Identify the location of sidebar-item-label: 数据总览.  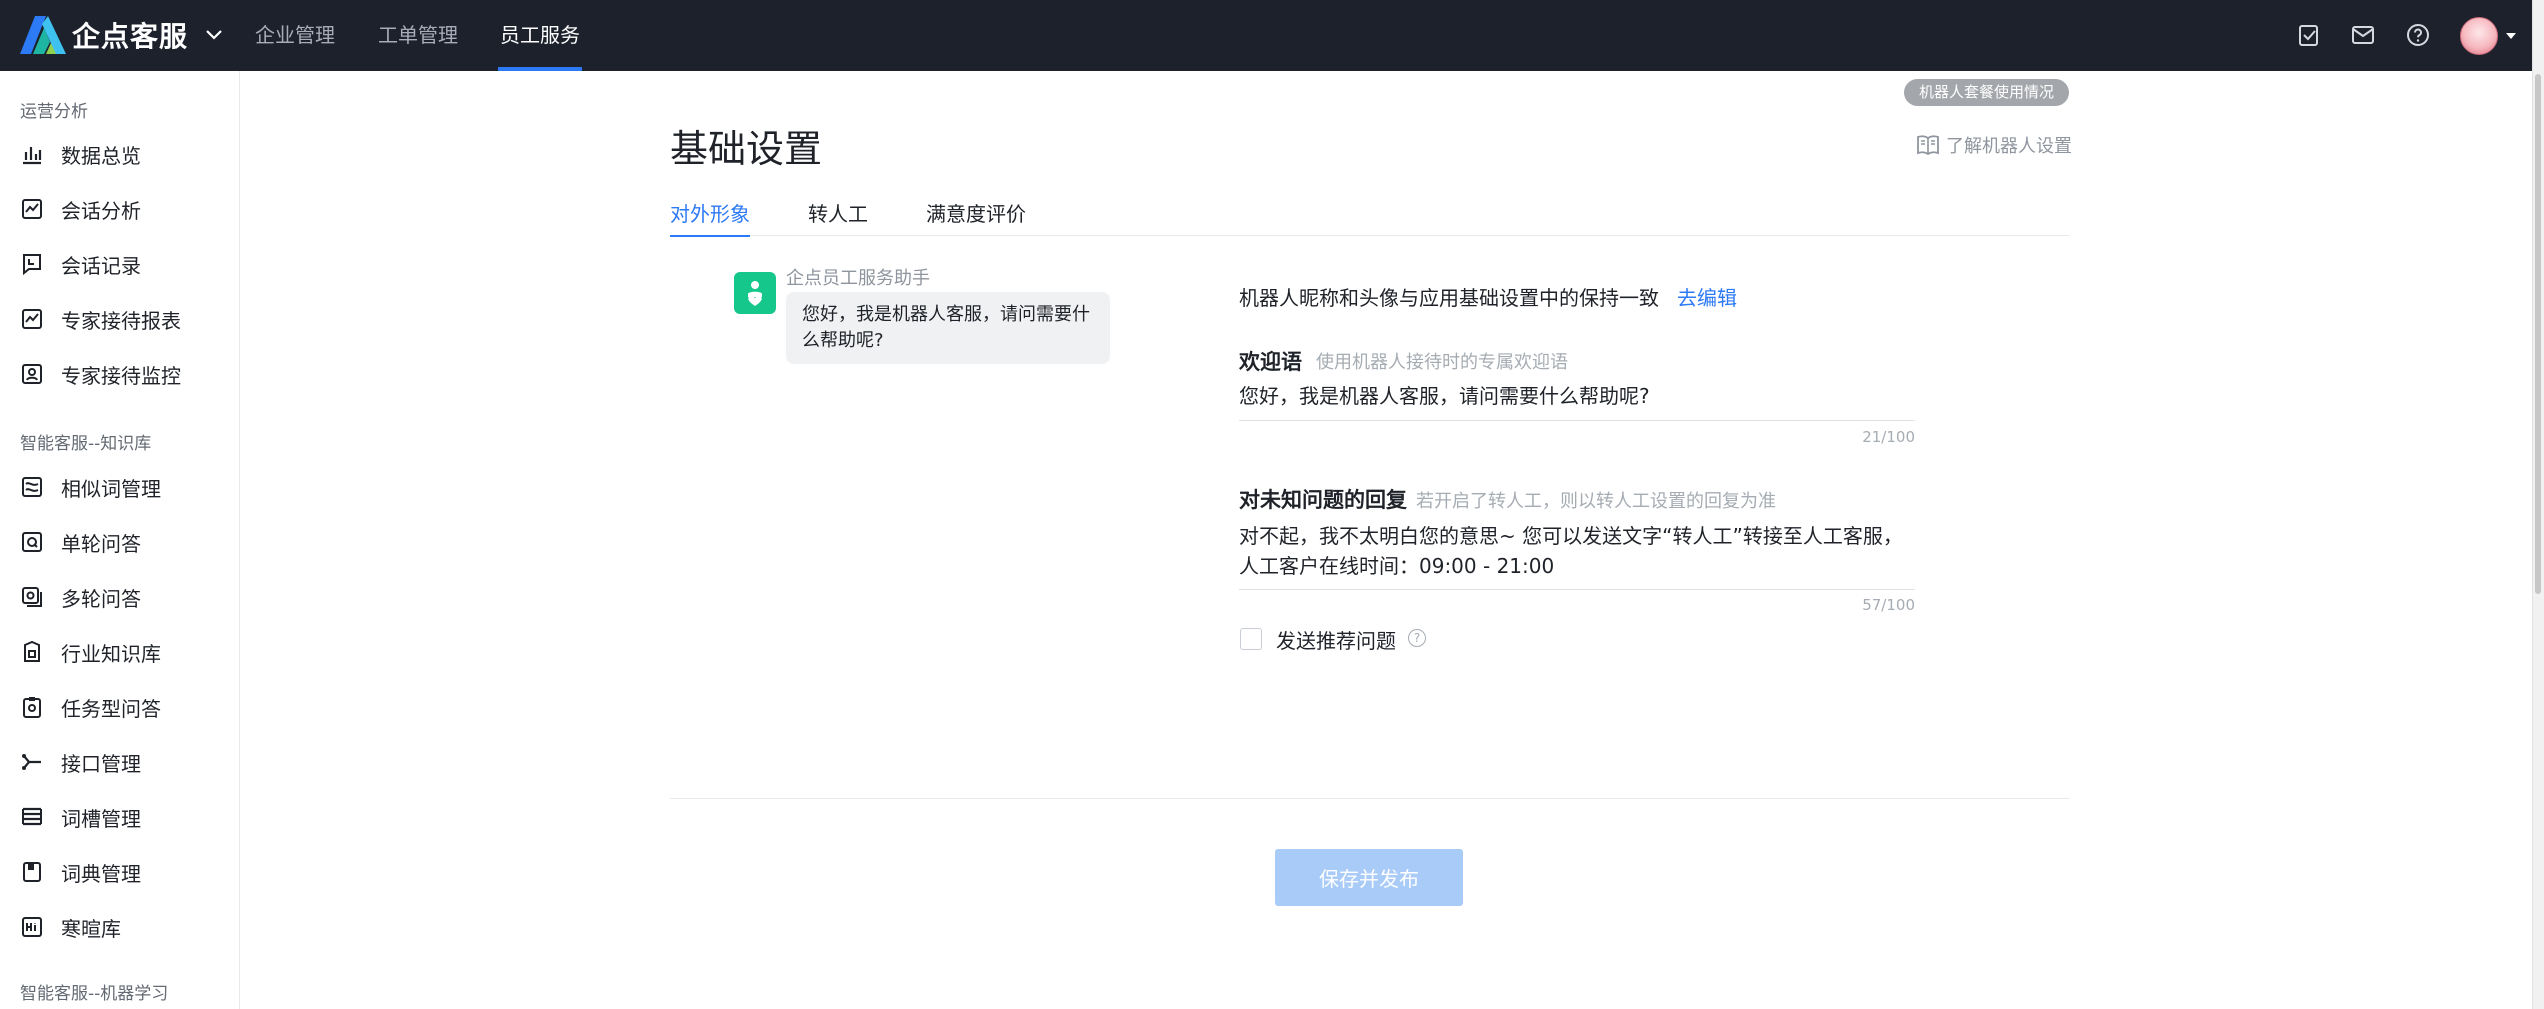
(101, 155).